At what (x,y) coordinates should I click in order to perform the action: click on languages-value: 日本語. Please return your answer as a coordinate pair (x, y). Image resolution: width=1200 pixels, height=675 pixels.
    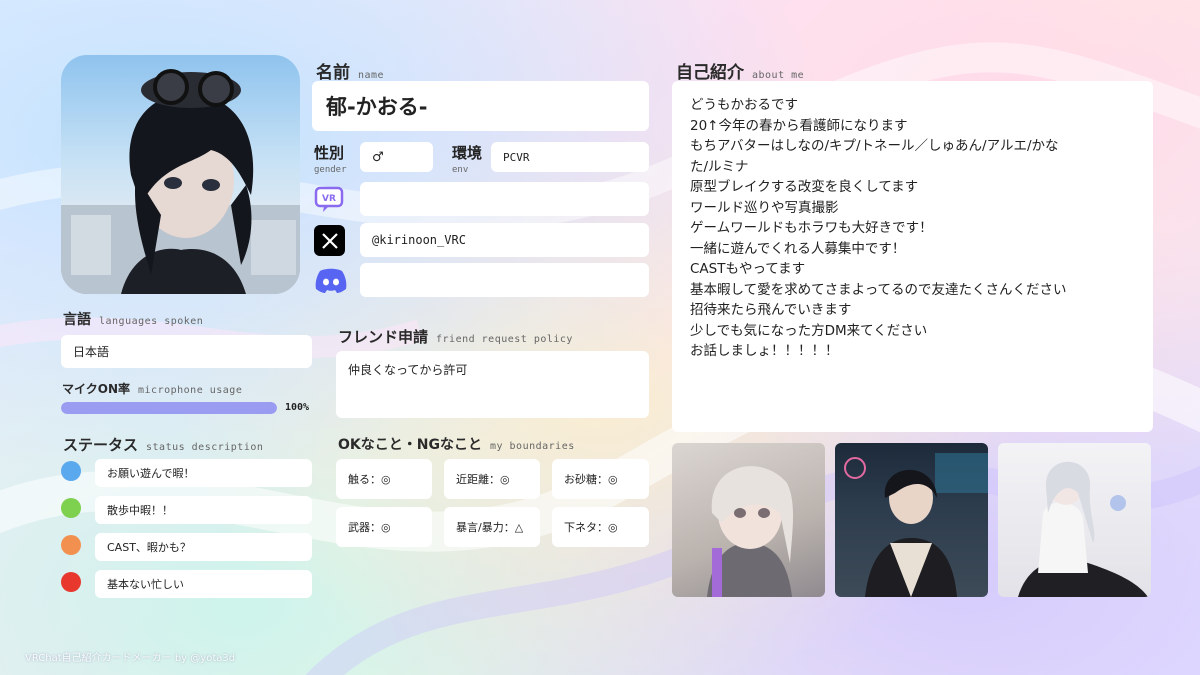
    Looking at the image, I should click on (91, 352).